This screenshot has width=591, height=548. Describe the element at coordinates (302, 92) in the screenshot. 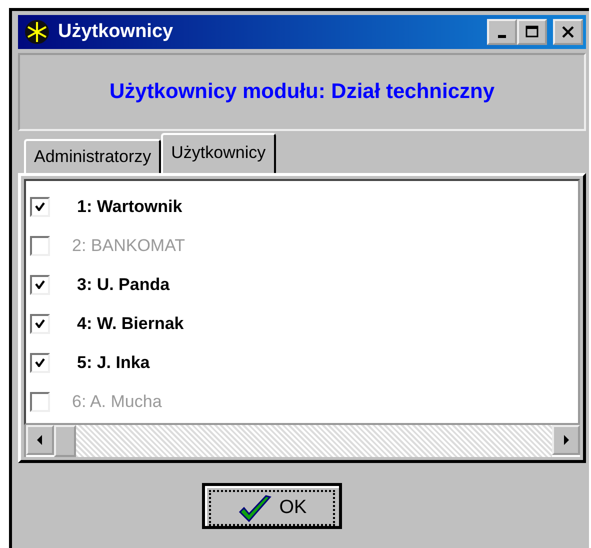

I see `header-title: Użytkownicy modułu: Dział techniczny` at that location.